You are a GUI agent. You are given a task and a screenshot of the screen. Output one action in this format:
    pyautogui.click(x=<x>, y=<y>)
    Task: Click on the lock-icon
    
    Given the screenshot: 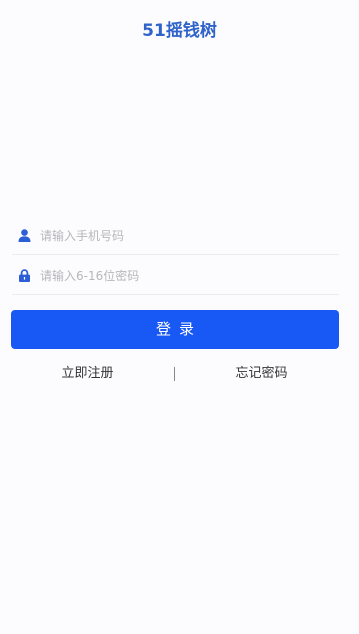 What is the action you would take?
    pyautogui.click(x=24, y=275)
    